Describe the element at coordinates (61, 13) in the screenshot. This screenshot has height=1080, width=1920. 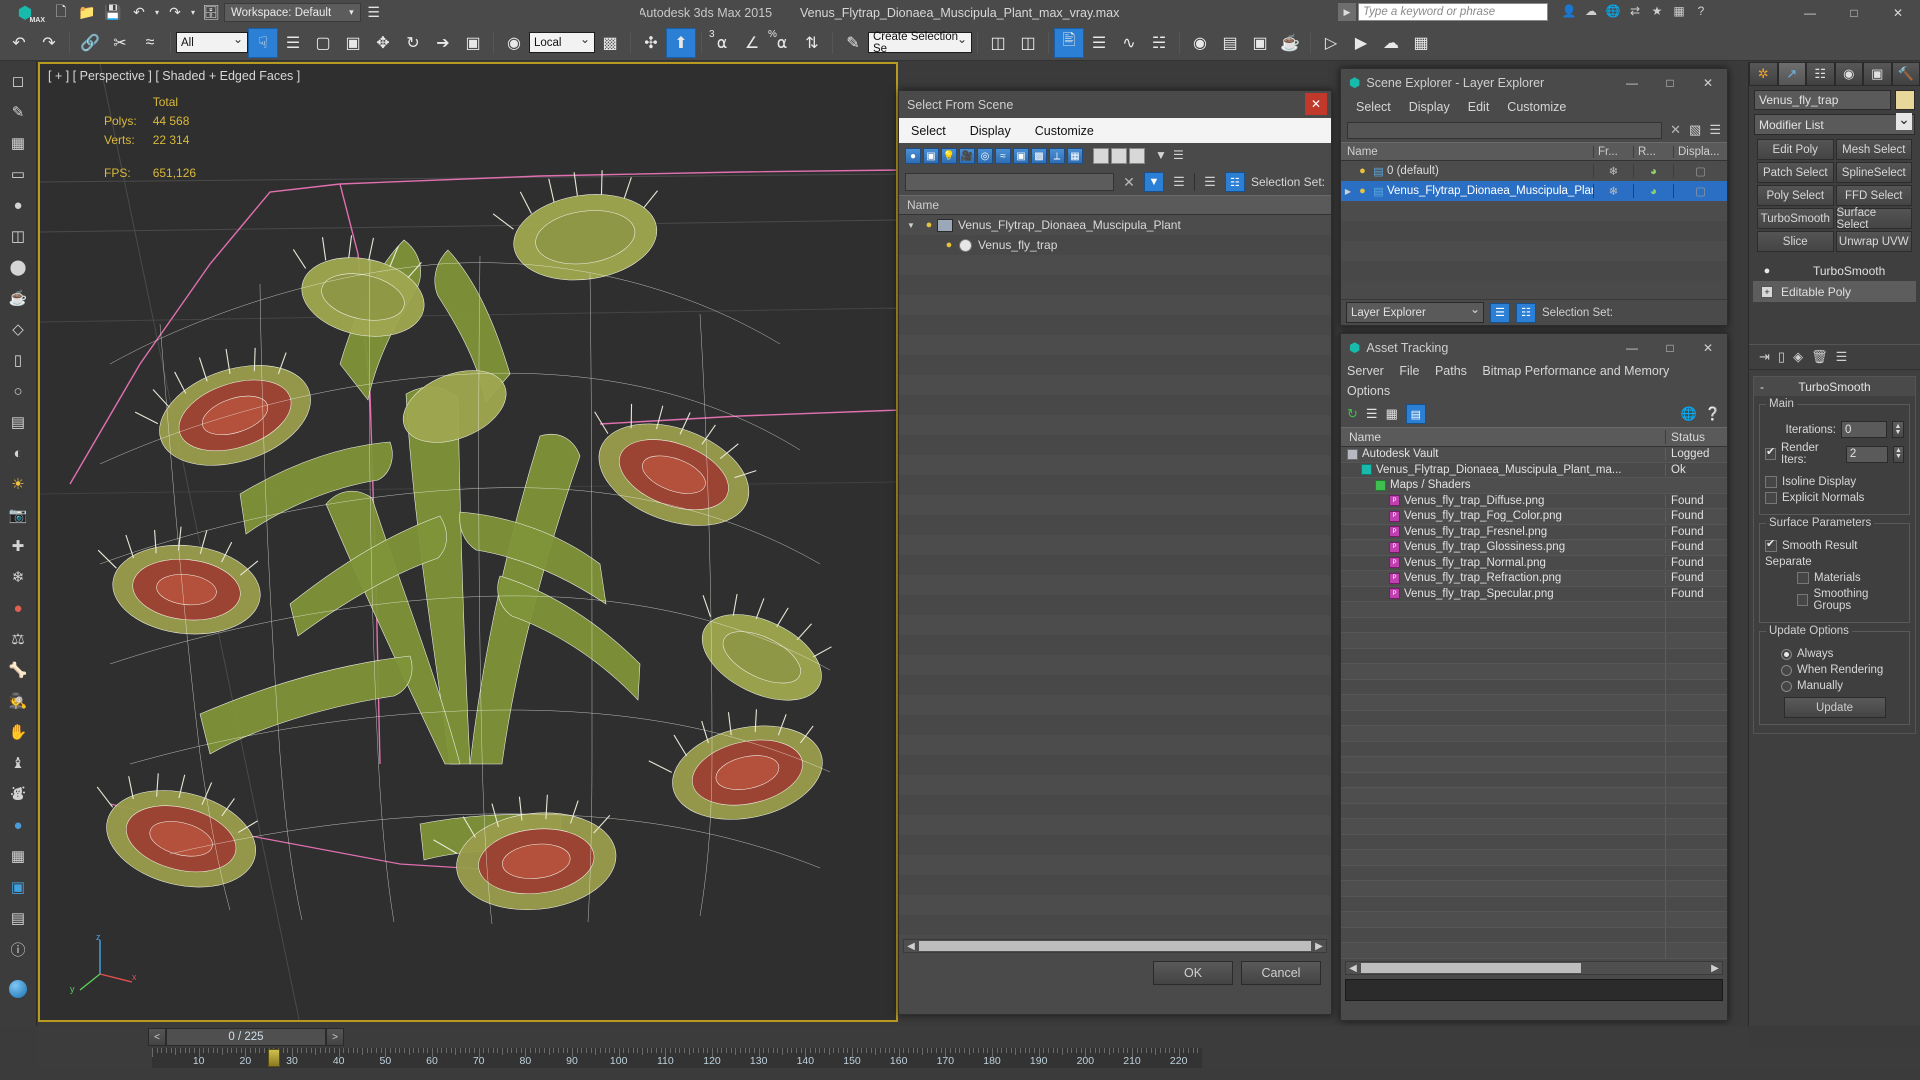
I see `new-file-icon: 🗋` at that location.